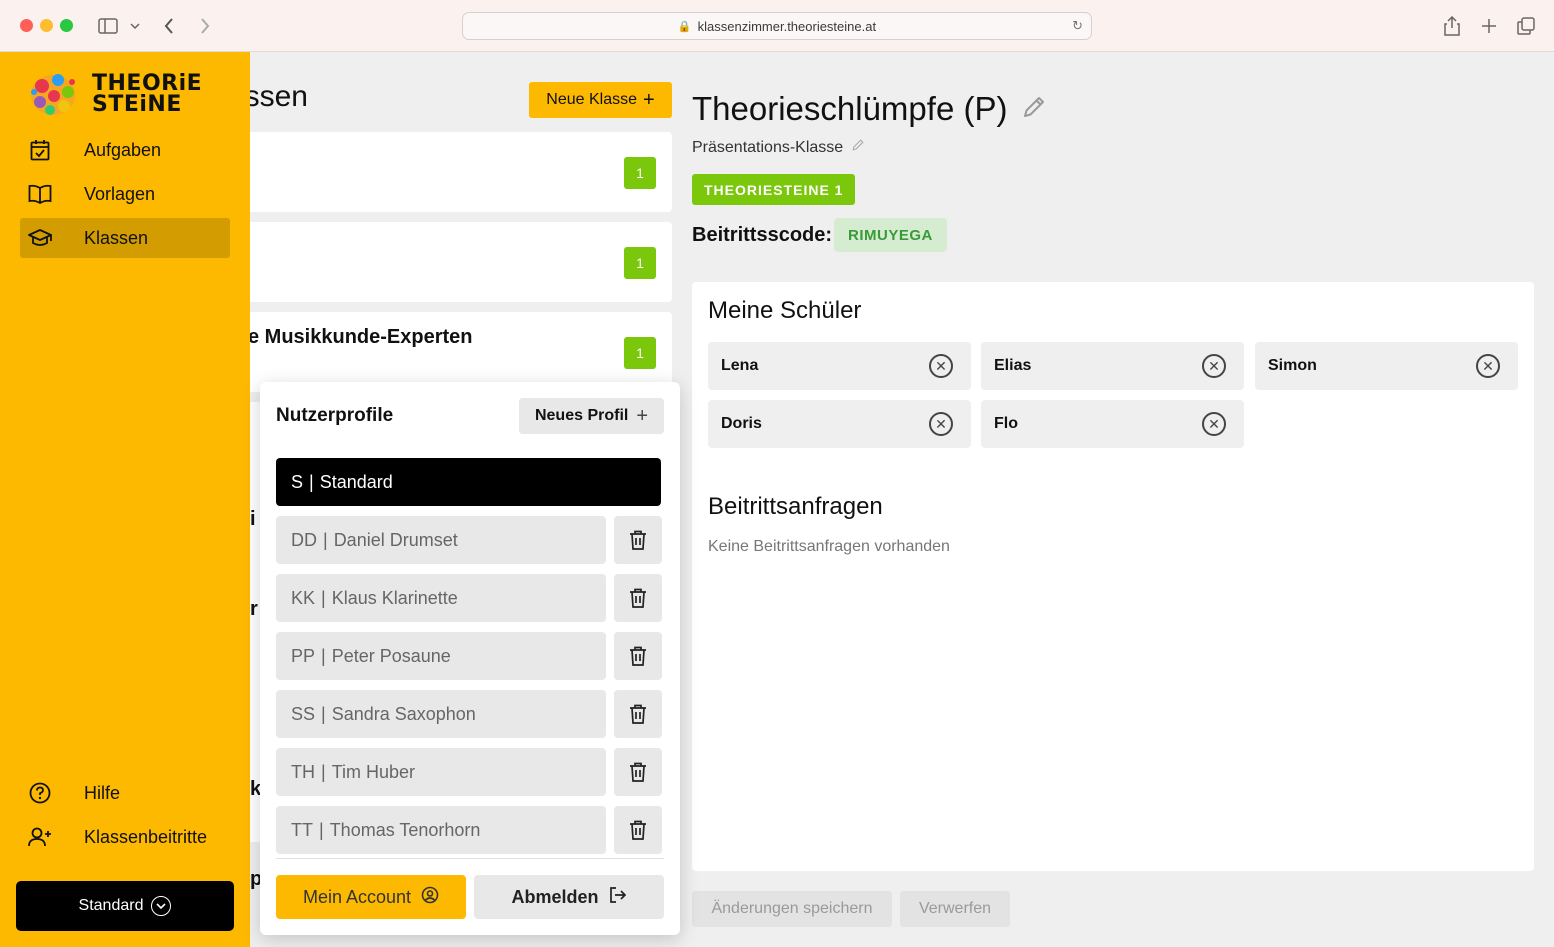 This screenshot has height=947, width=1554. I want to click on address-bar: 🔒 klassenzimmer.theoriesteine.at ↻, so click(777, 26).